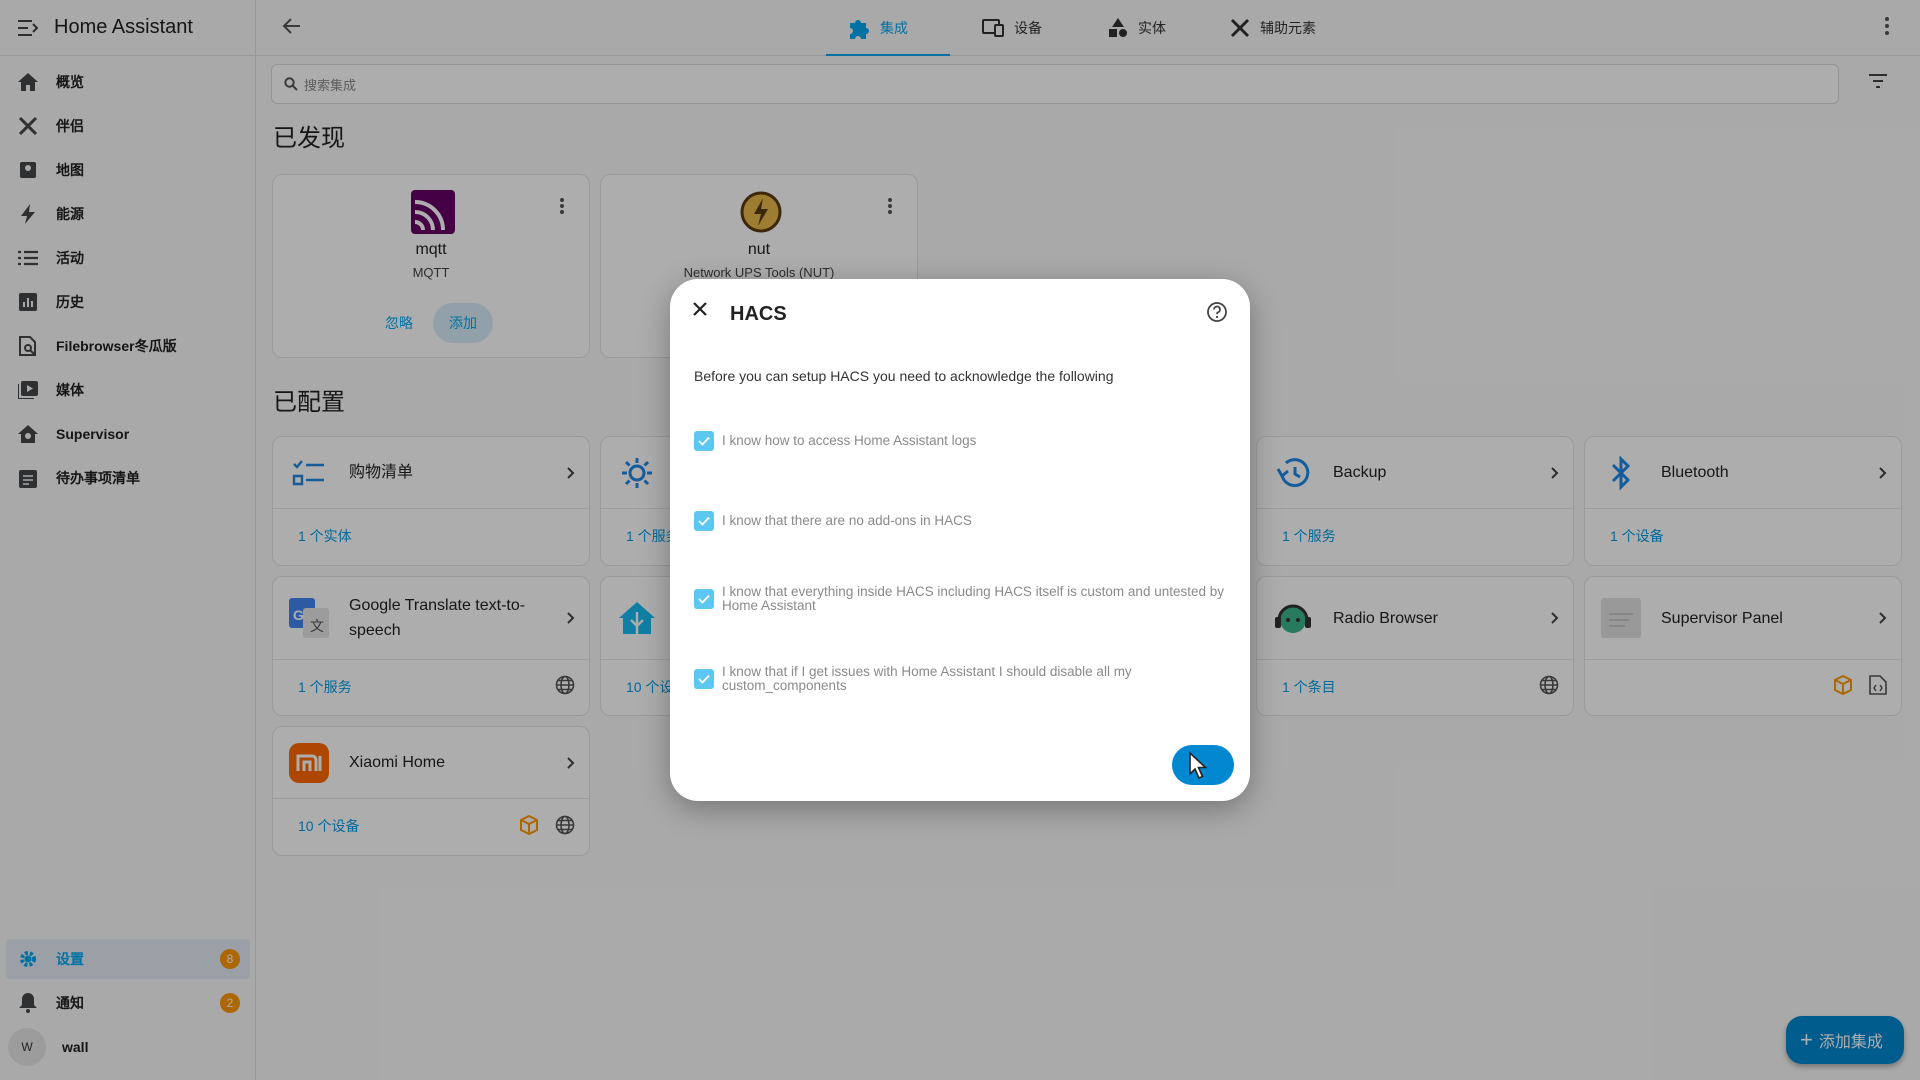  I want to click on ack-label: I know how to access Home Assistant logs, so click(849, 440).